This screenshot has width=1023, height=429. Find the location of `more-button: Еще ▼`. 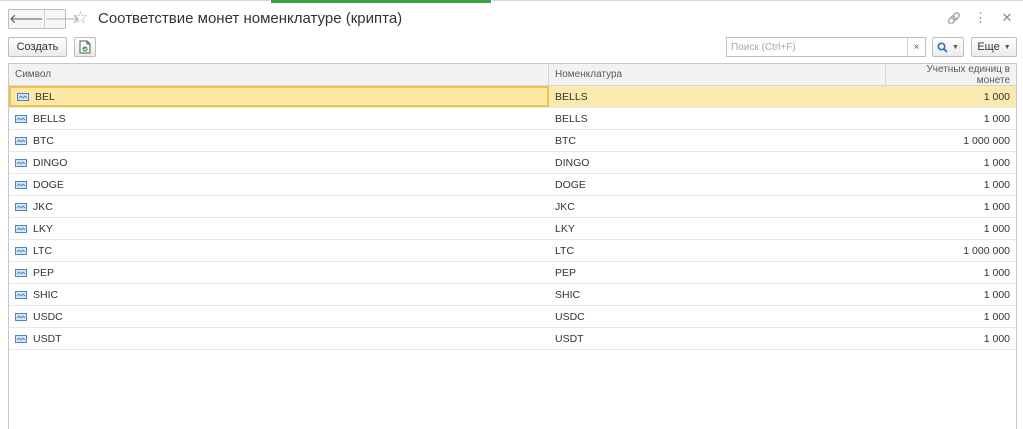

more-button: Еще ▼ is located at coordinates (994, 47).